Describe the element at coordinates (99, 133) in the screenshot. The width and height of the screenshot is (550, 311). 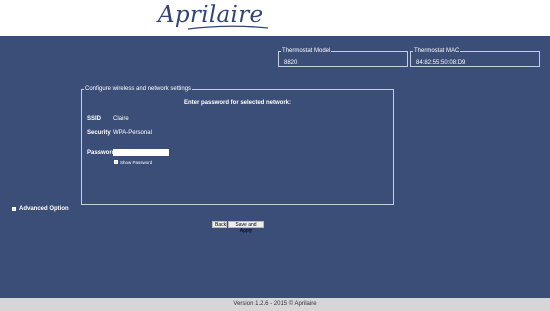
I see `security-label: Security` at that location.